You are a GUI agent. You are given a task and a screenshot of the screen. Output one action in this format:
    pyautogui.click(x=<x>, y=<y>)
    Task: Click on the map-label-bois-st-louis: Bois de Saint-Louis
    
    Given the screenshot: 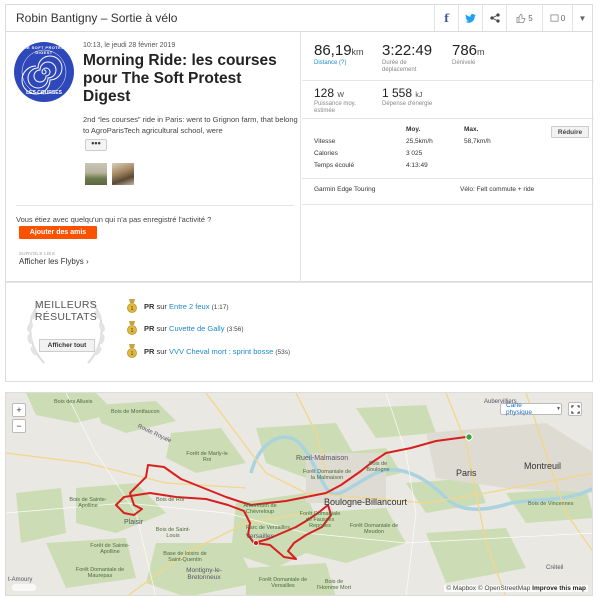 What is the action you would take?
    pyautogui.click(x=173, y=533)
    